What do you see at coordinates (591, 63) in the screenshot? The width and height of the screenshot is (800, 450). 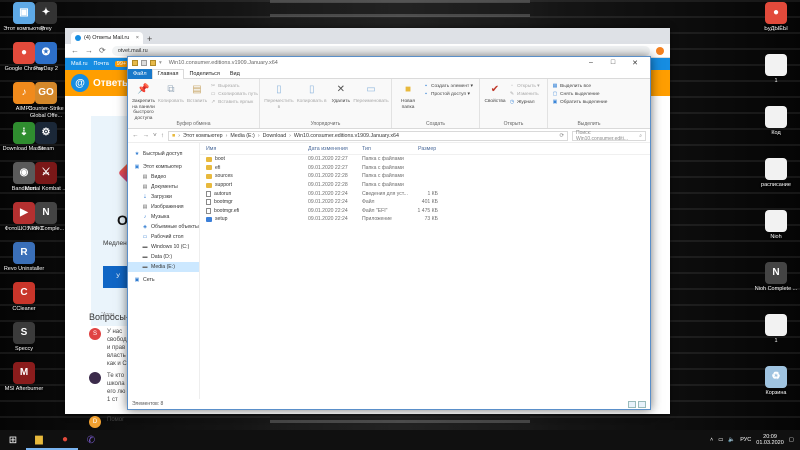 I see `minimize-button: –` at bounding box center [591, 63].